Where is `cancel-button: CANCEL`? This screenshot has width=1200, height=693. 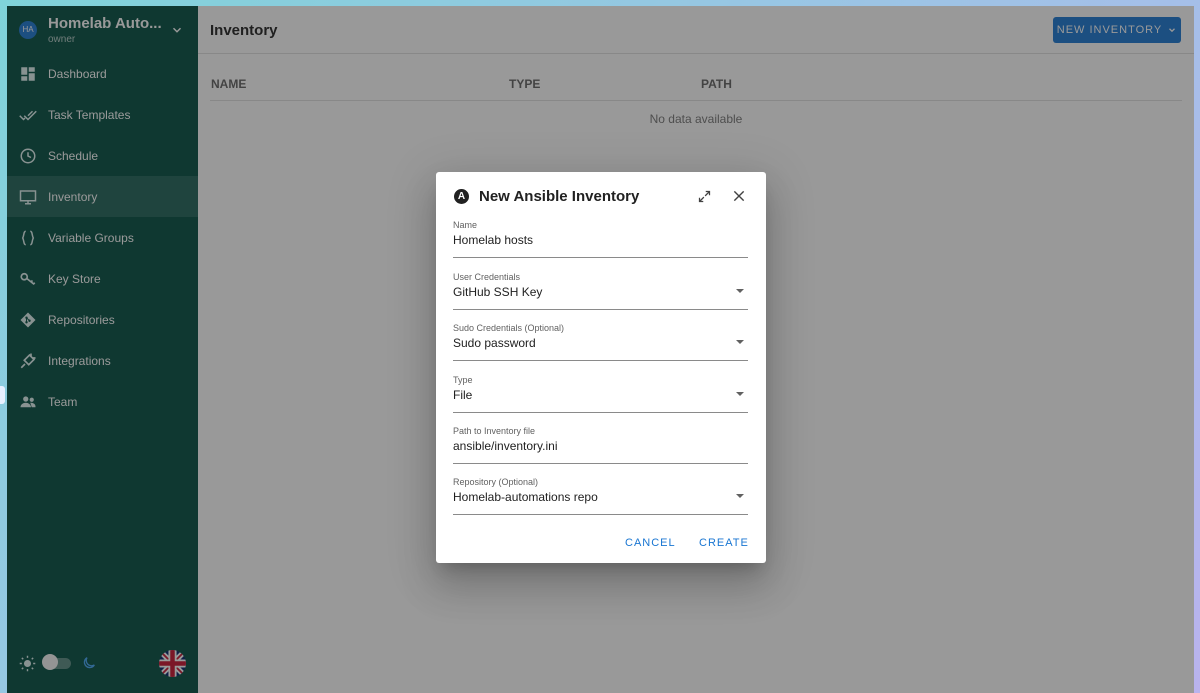 cancel-button: CANCEL is located at coordinates (650, 543).